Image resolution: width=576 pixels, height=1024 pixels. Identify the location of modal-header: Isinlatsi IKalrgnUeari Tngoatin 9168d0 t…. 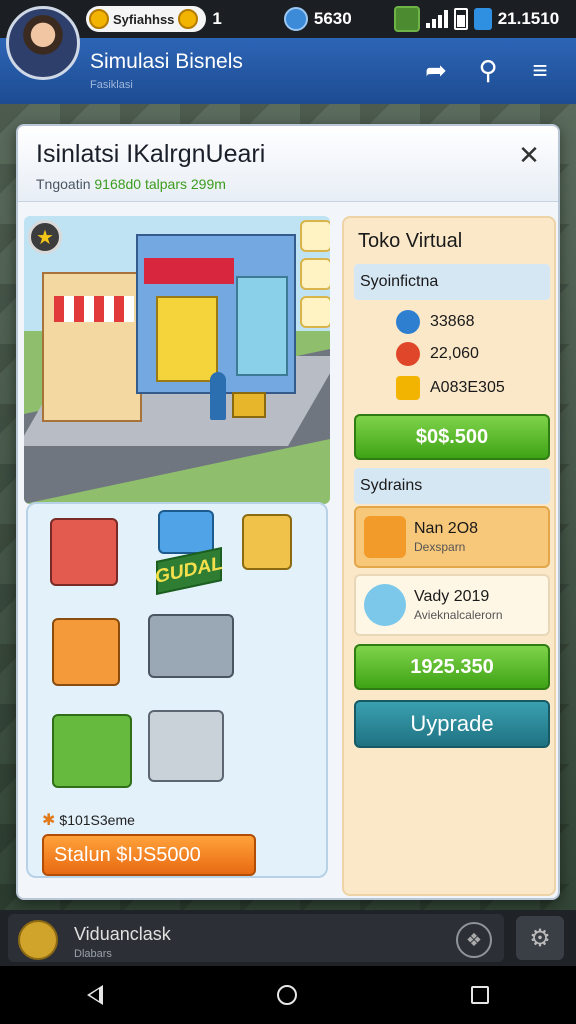
(288, 164).